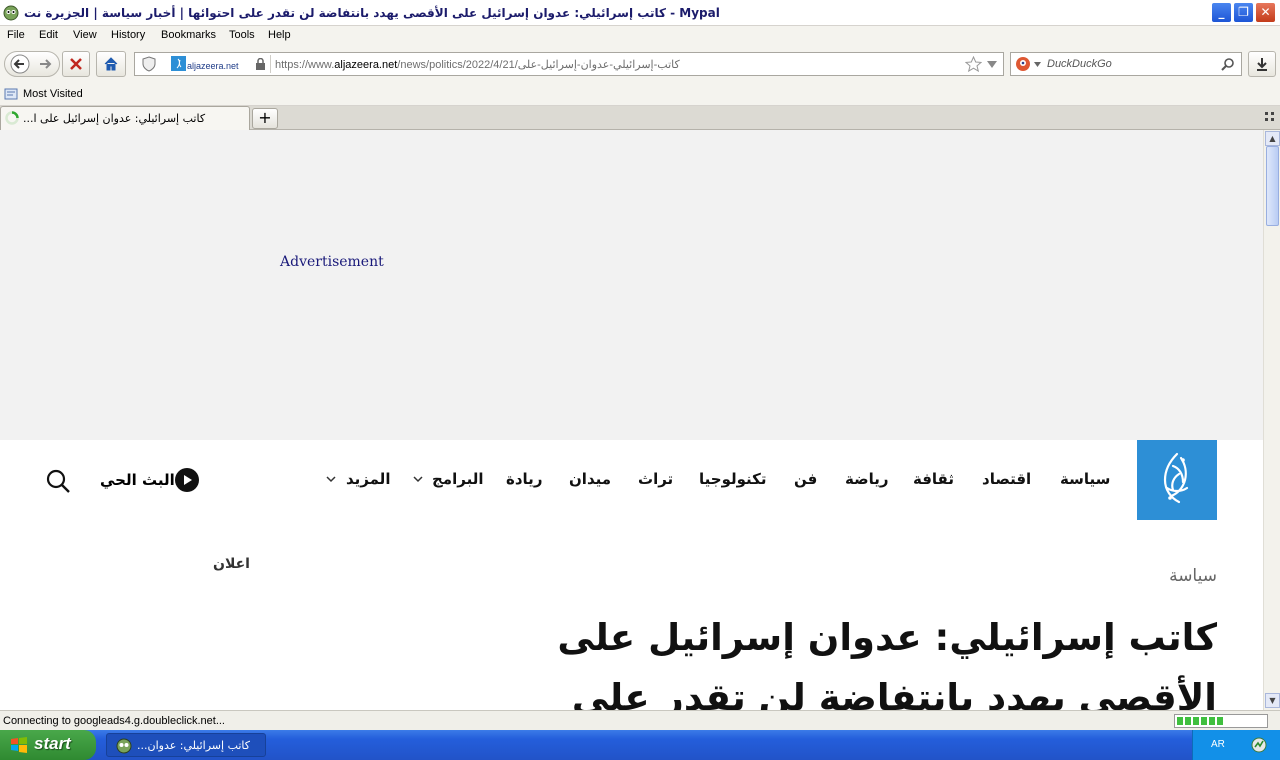 The width and height of the screenshot is (1280, 760). I want to click on forward-arrow-icon, so click(45, 64).